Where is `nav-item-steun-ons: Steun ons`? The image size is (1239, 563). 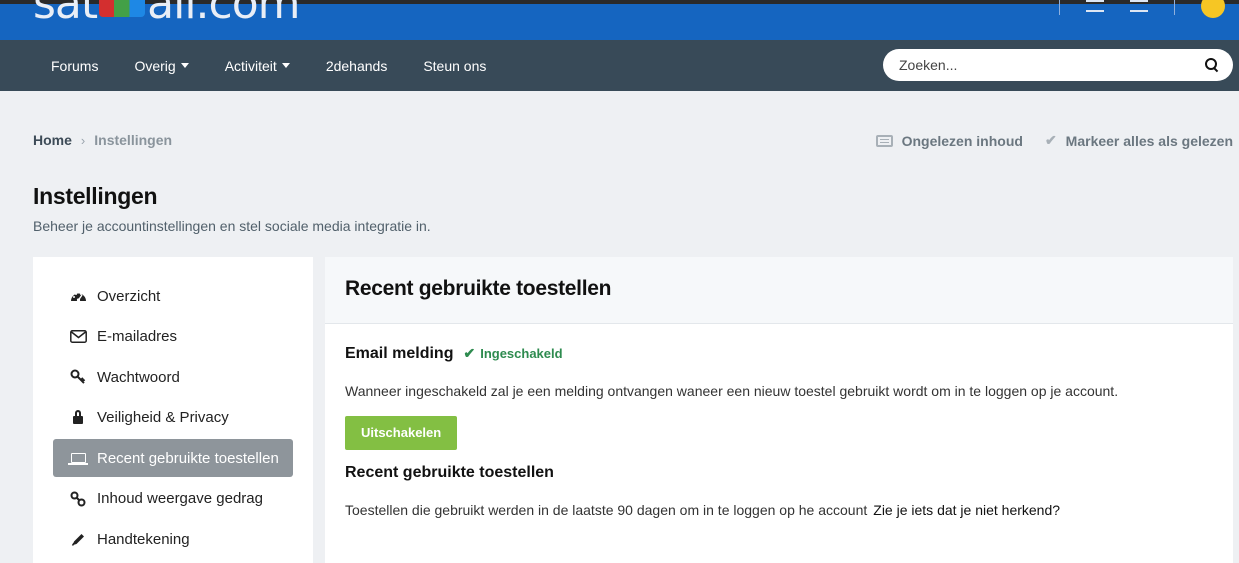 nav-item-steun-ons: Steun ons is located at coordinates (454, 65).